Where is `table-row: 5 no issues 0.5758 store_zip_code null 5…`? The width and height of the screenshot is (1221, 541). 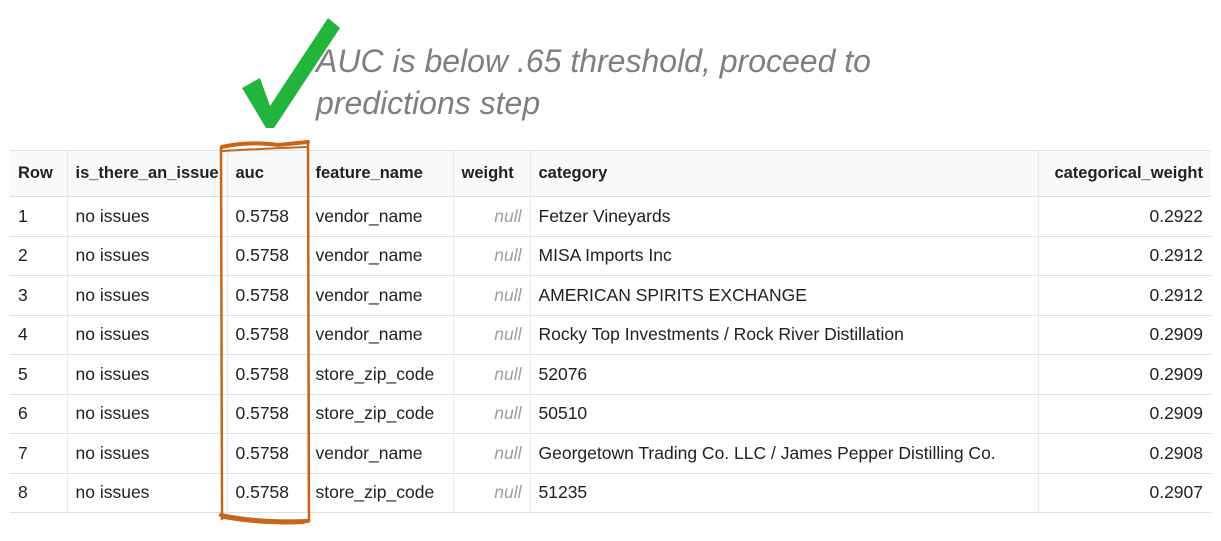 table-row: 5 no issues 0.5758 store_zip_code null 5… is located at coordinates (610, 374).